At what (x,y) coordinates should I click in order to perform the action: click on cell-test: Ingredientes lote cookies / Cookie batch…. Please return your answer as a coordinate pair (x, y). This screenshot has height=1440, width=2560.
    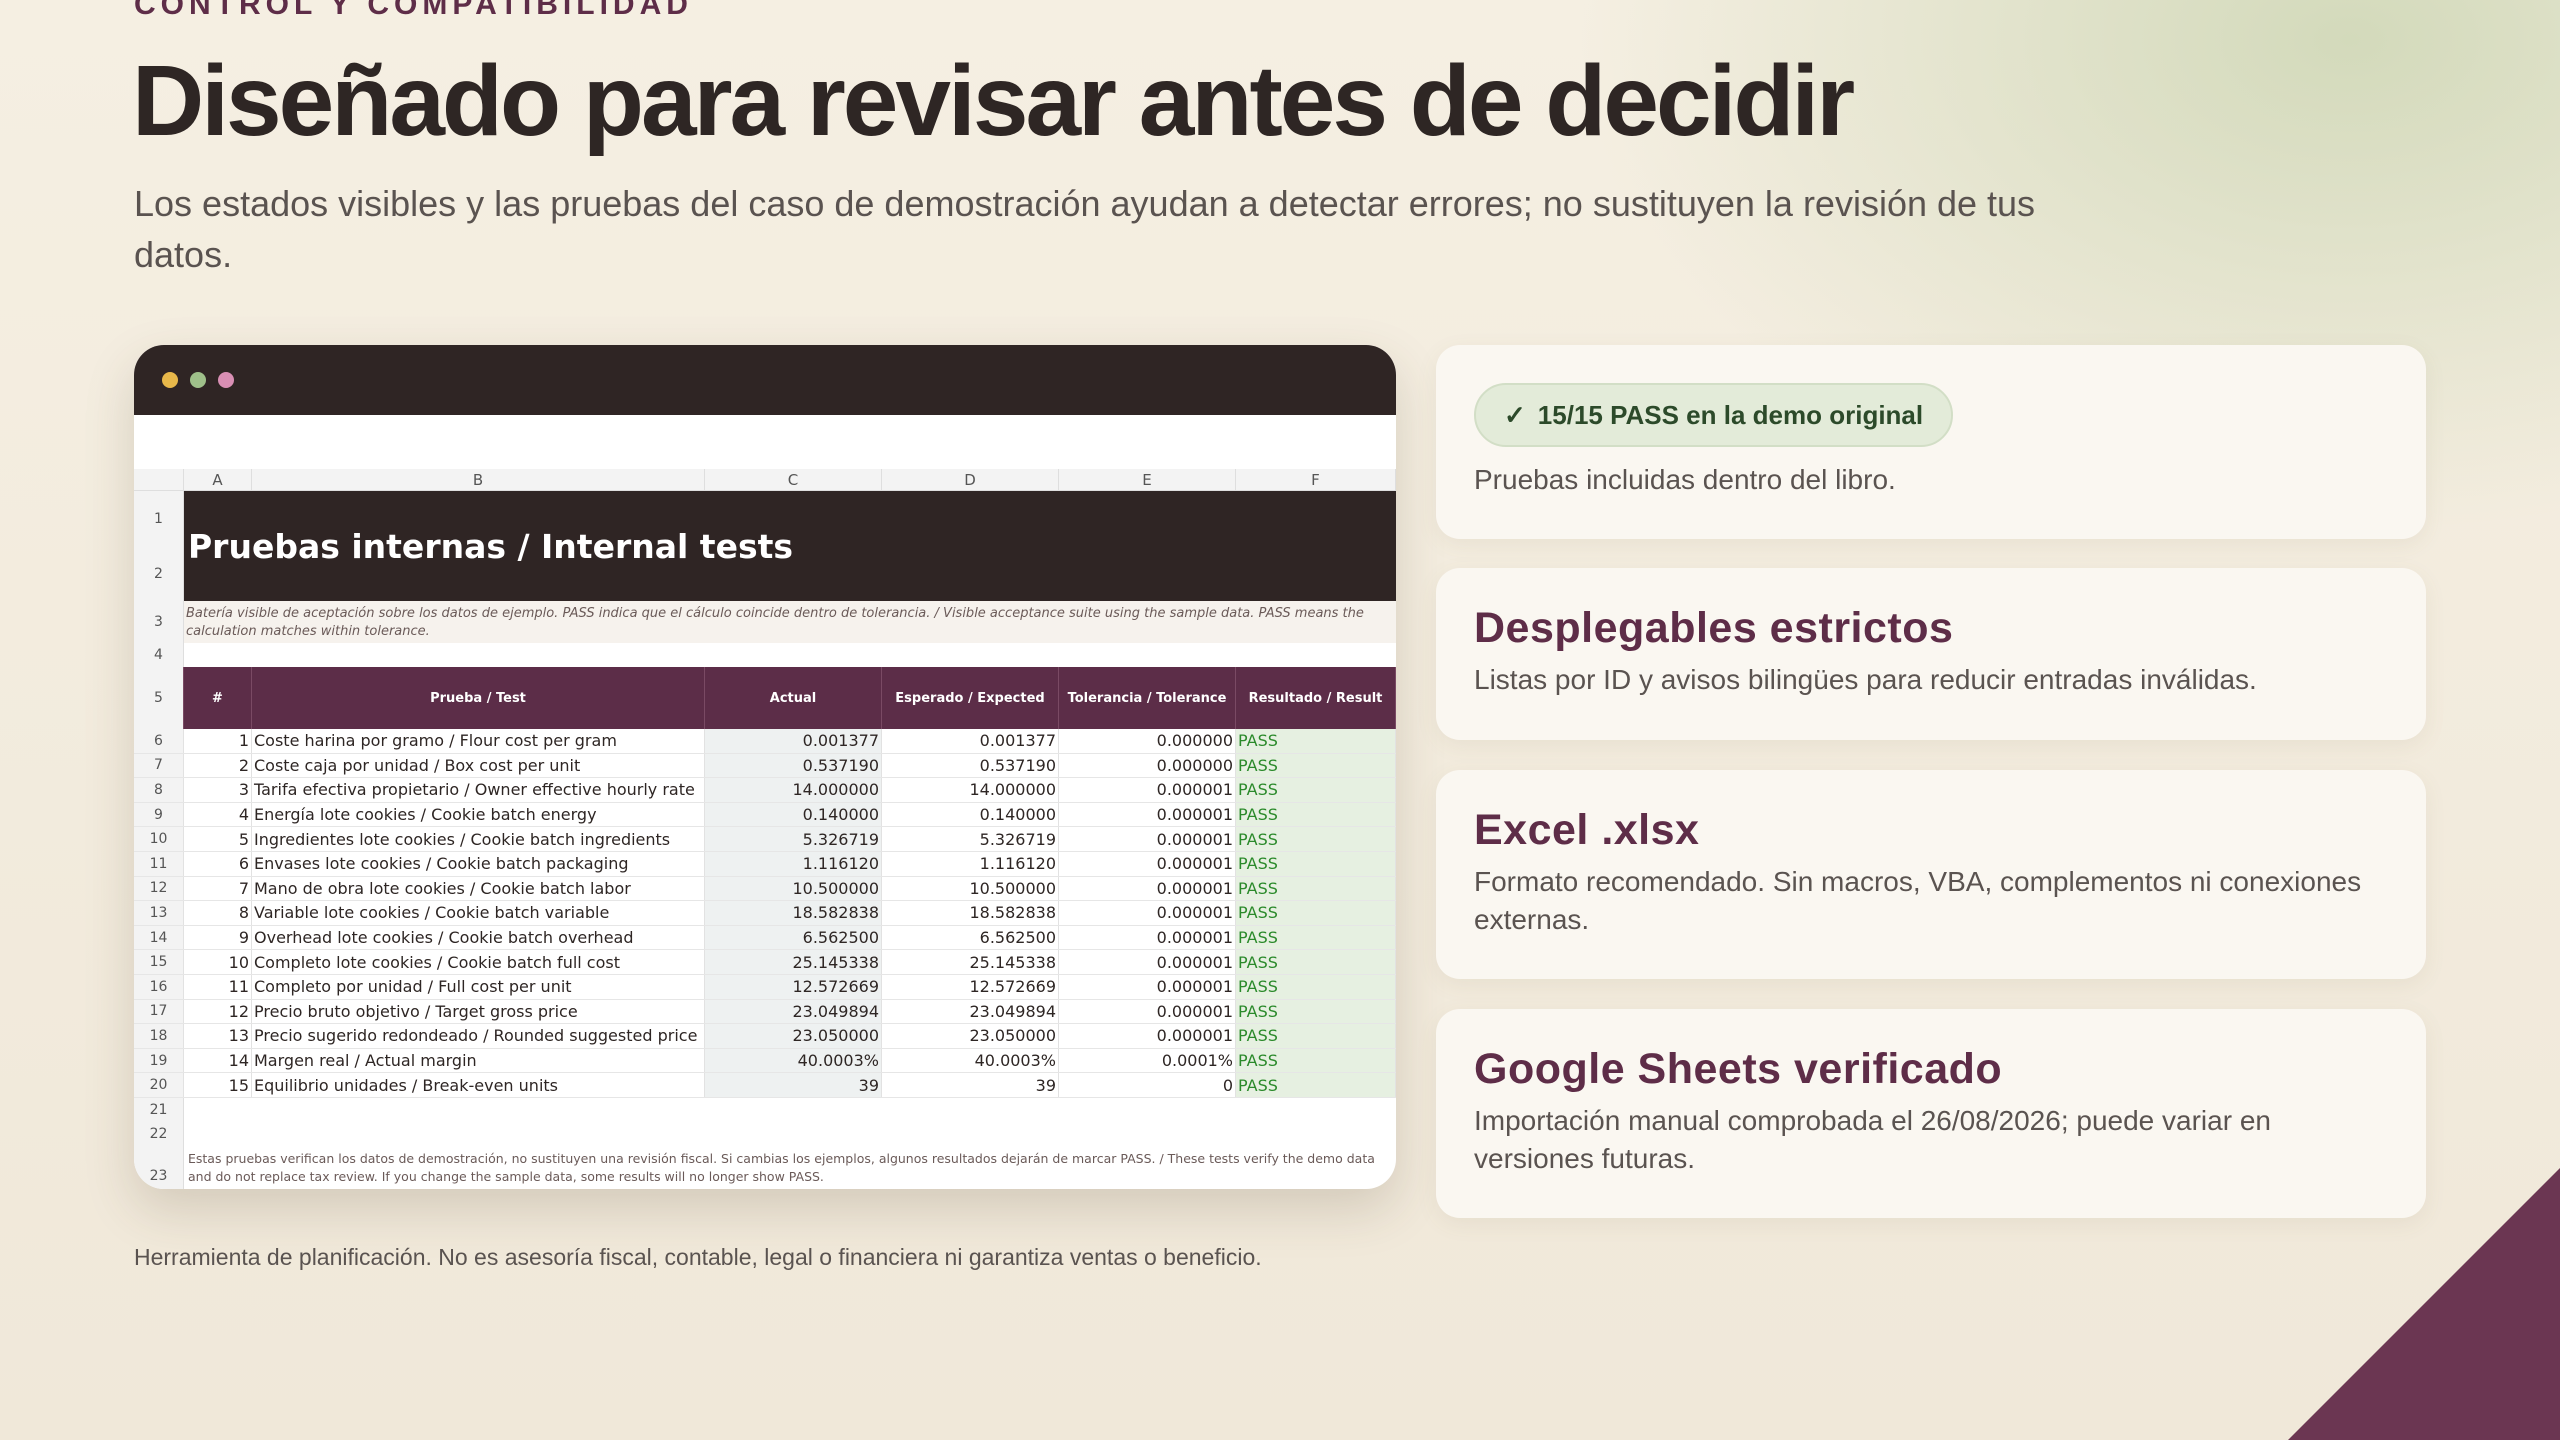
    Looking at the image, I should click on (478, 839).